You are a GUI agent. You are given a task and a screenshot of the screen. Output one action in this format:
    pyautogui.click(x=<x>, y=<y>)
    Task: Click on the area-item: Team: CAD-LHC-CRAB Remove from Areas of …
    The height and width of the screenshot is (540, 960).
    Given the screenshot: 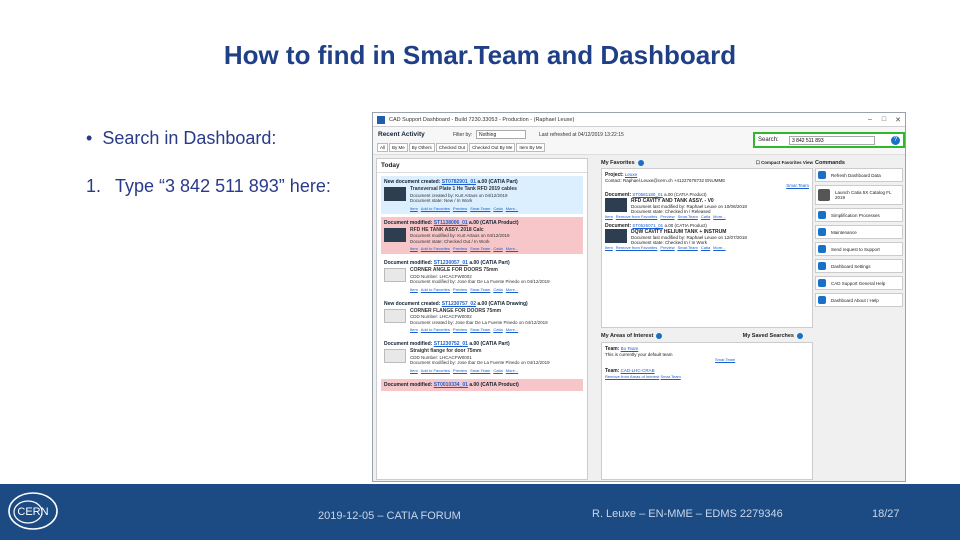 What is the action you would take?
    pyautogui.click(x=707, y=373)
    